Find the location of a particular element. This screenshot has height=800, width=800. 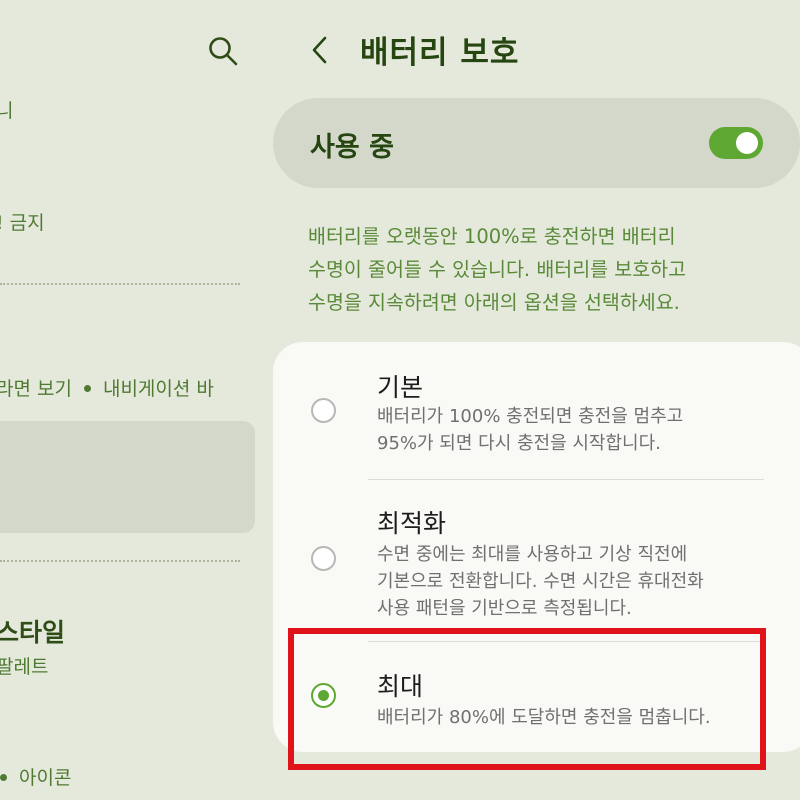

option-title: 최대 is located at coordinates (400, 686).